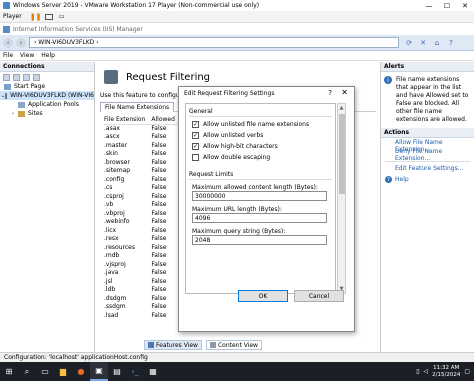  Describe the element at coordinates (142, 239) in the screenshot. I see `table-row: .resx False` at that location.